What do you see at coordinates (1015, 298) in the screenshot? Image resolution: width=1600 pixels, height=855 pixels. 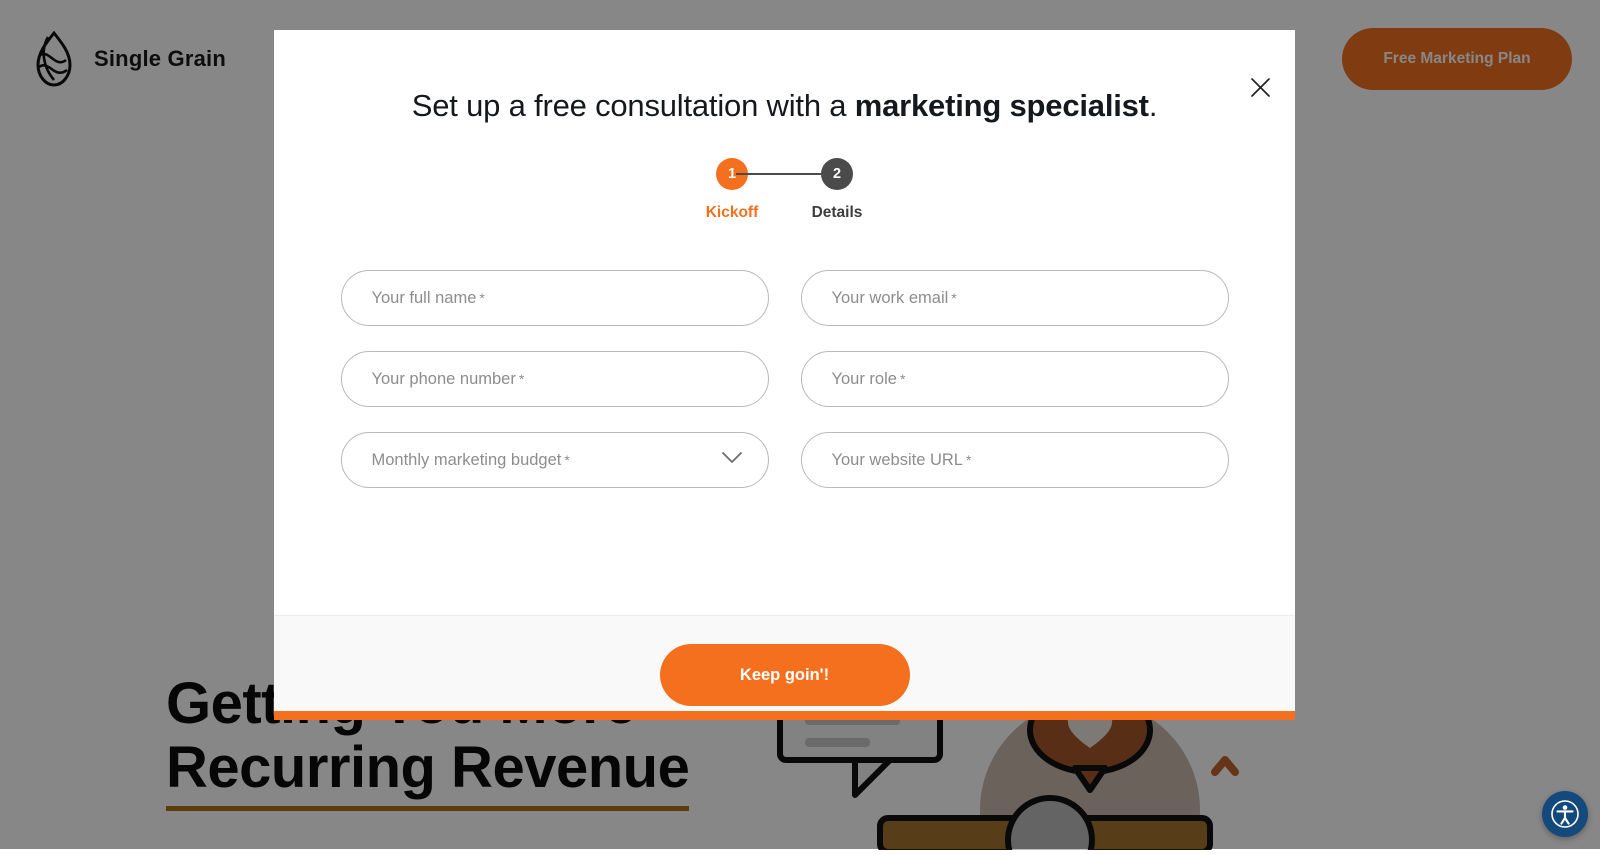 I see `work-email-field: Your work email*` at bounding box center [1015, 298].